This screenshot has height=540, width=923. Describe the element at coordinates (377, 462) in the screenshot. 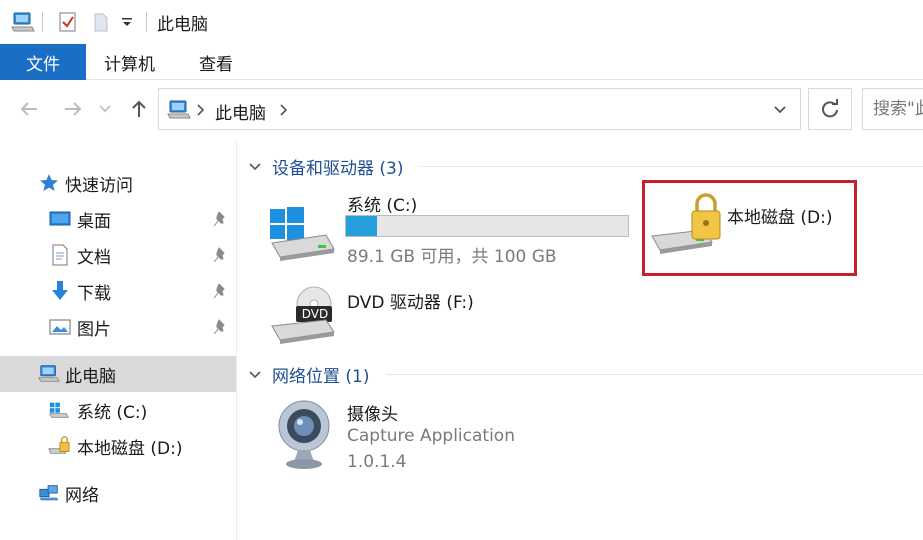

I see `network-item-version: 1.0.1.4` at that location.